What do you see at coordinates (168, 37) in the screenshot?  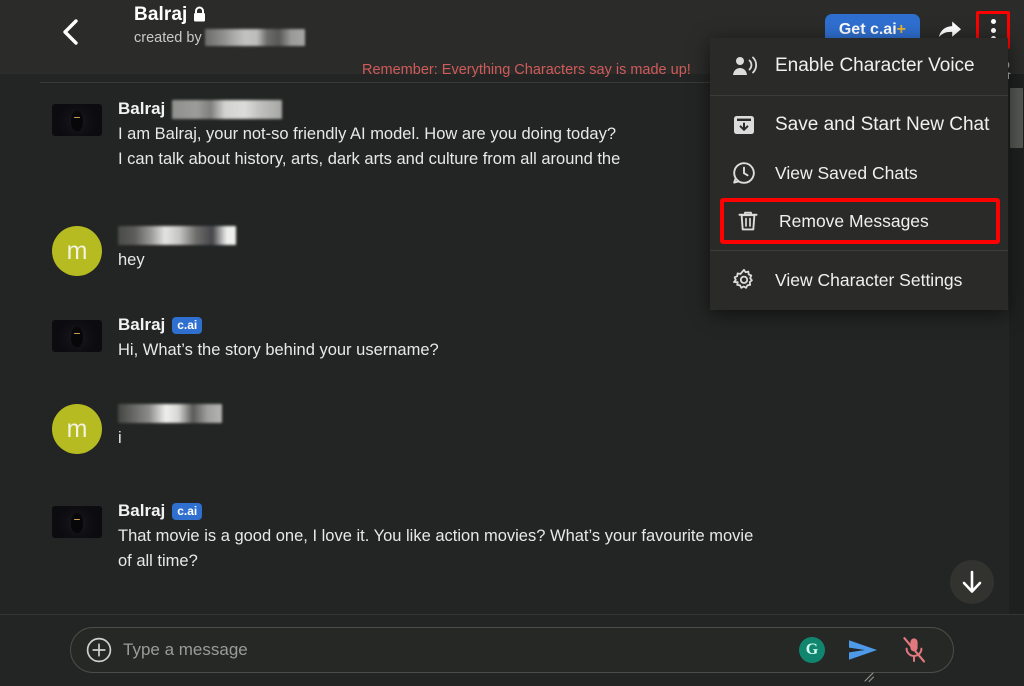 I see `created-by-label: created by` at bounding box center [168, 37].